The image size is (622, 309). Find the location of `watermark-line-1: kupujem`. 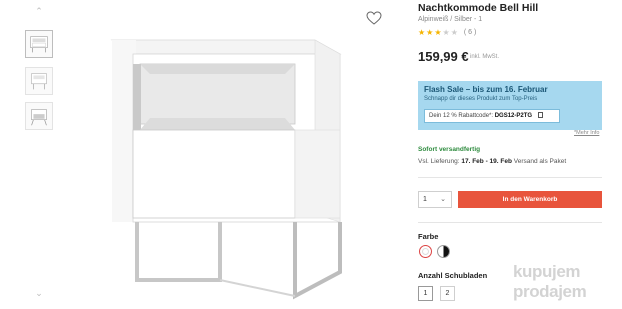

watermark-line-1: kupujem is located at coordinates (547, 271).